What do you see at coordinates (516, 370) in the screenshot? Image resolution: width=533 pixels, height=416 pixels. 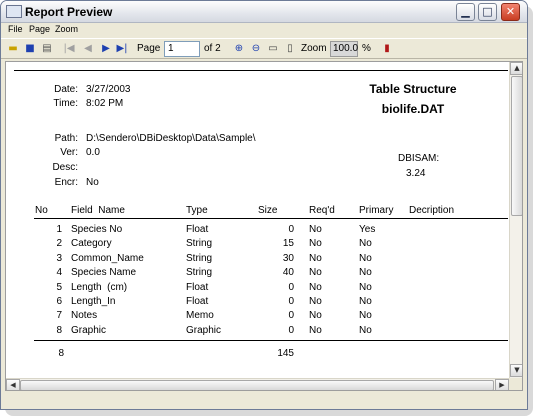 I see `scroll-down-button: ▼` at bounding box center [516, 370].